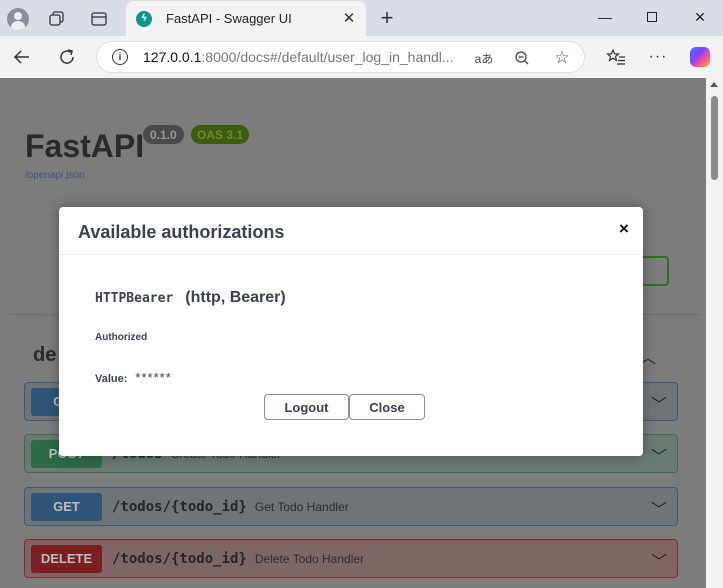 This screenshot has width=723, height=588. Describe the element at coordinates (714, 333) in the screenshot. I see `page-scrollbar` at that location.